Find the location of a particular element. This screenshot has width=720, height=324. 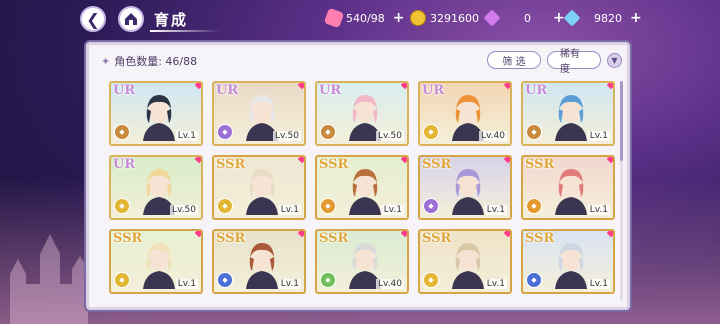

home-button is located at coordinates (131, 19).